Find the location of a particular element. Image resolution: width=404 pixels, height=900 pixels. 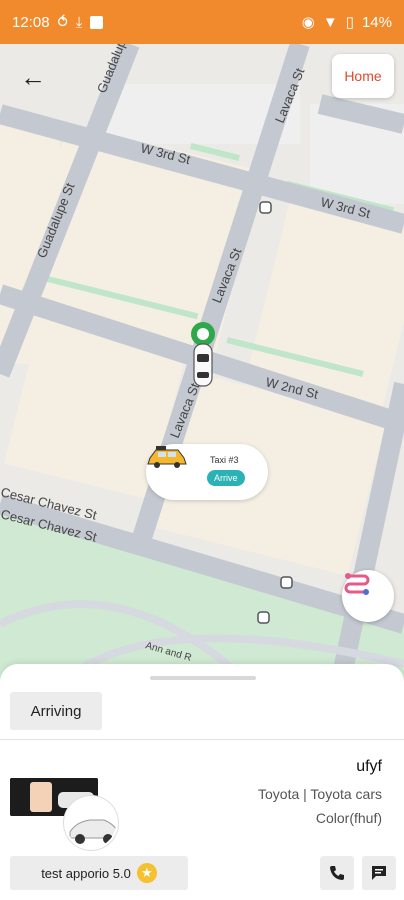

driver-rating-chip: test apporio 5.0 ★ is located at coordinates (99, 873).